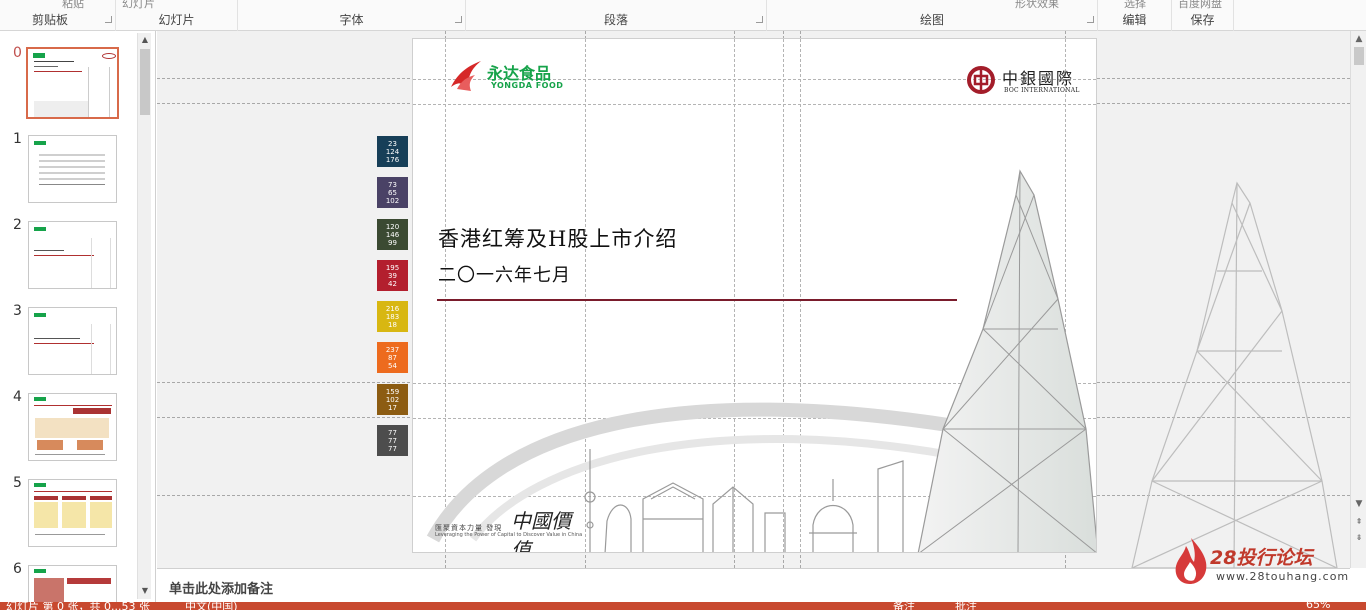  I want to click on thumbnail-scrollbar: ▲ ▼, so click(144, 316).